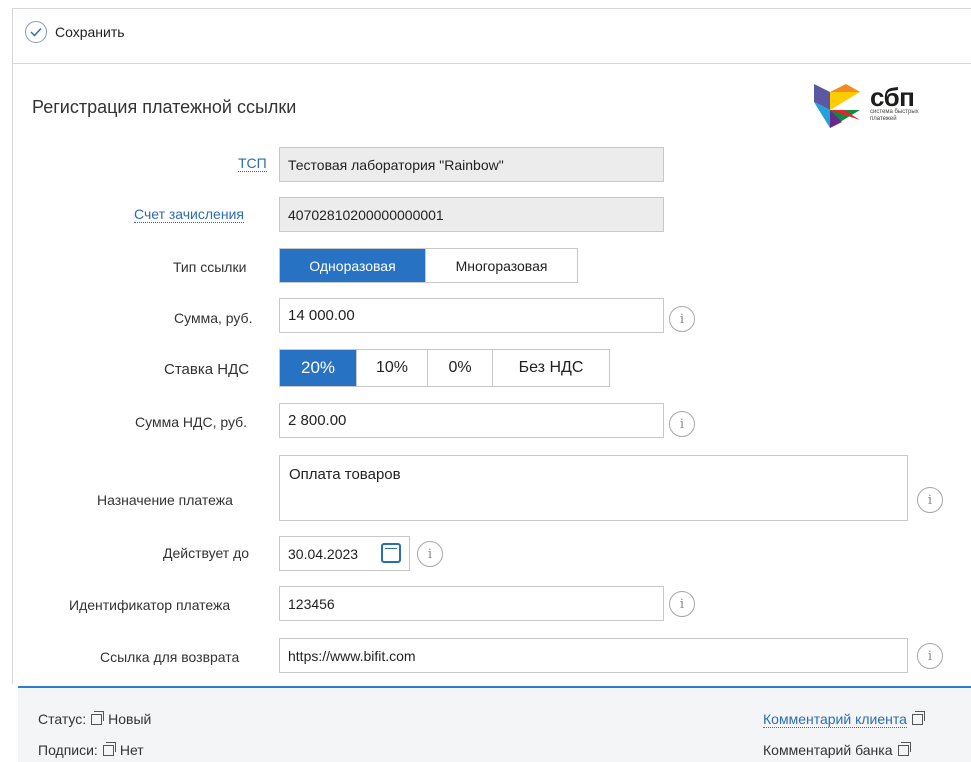 This screenshot has width=971, height=762. I want to click on save-button: Сохранить, so click(75, 32).